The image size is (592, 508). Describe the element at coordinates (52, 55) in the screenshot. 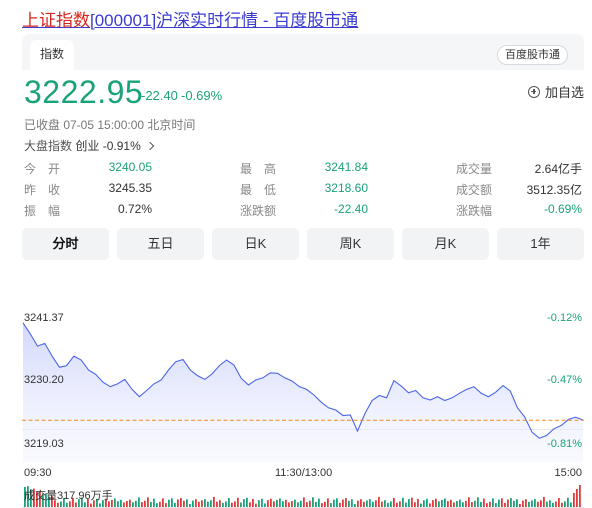

I see `tab-index: 指数` at that location.